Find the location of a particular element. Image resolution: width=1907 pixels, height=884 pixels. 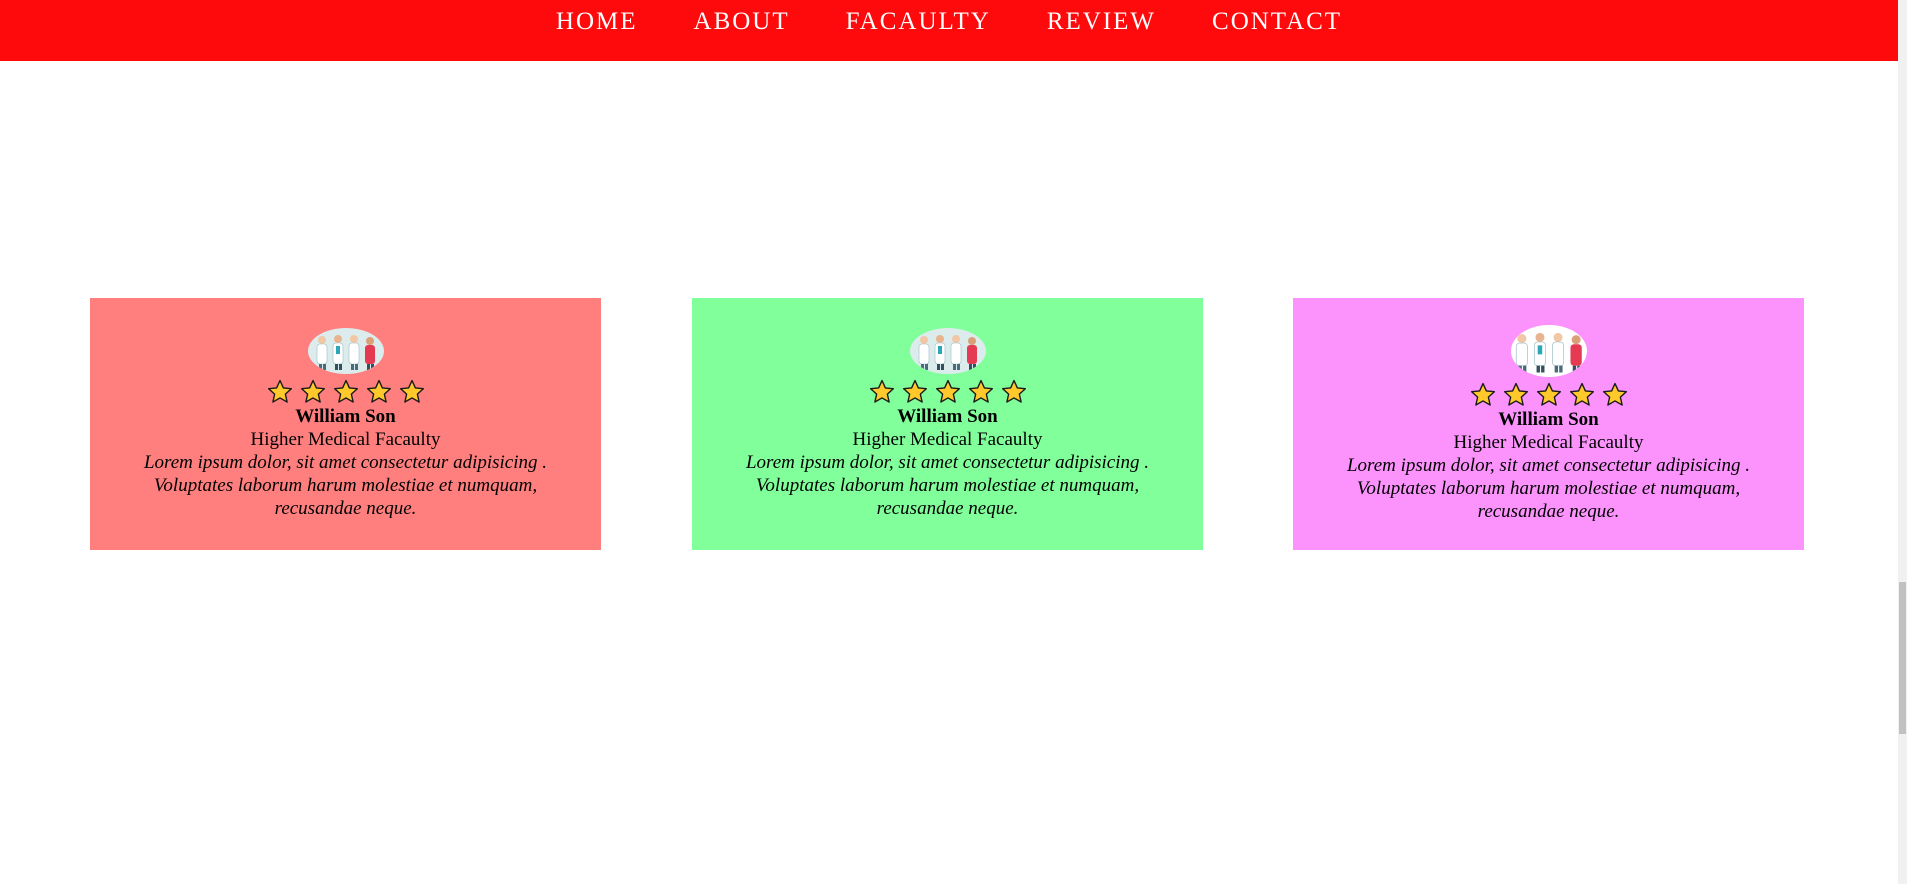

top-navbar: HOME ABOUT FACAULTY REVIEW CONTACT is located at coordinates (949, 30).